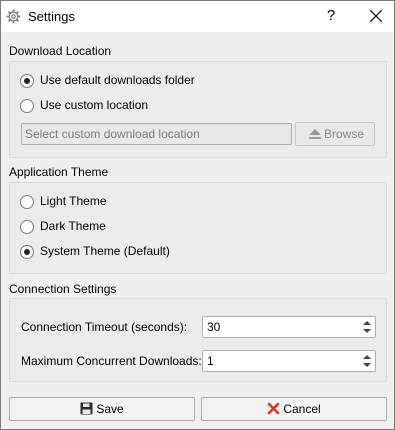 Image resolution: width=395 pixels, height=430 pixels. Describe the element at coordinates (289, 361) in the screenshot. I see `max-downloads-spinbox: 1` at that location.